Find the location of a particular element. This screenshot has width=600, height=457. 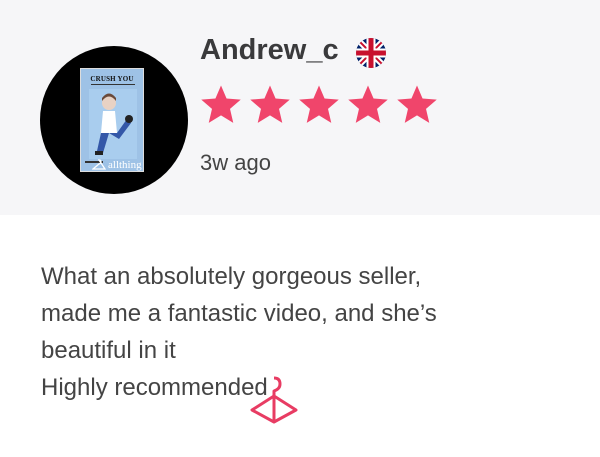

hanger-icon is located at coordinates (99, 164).